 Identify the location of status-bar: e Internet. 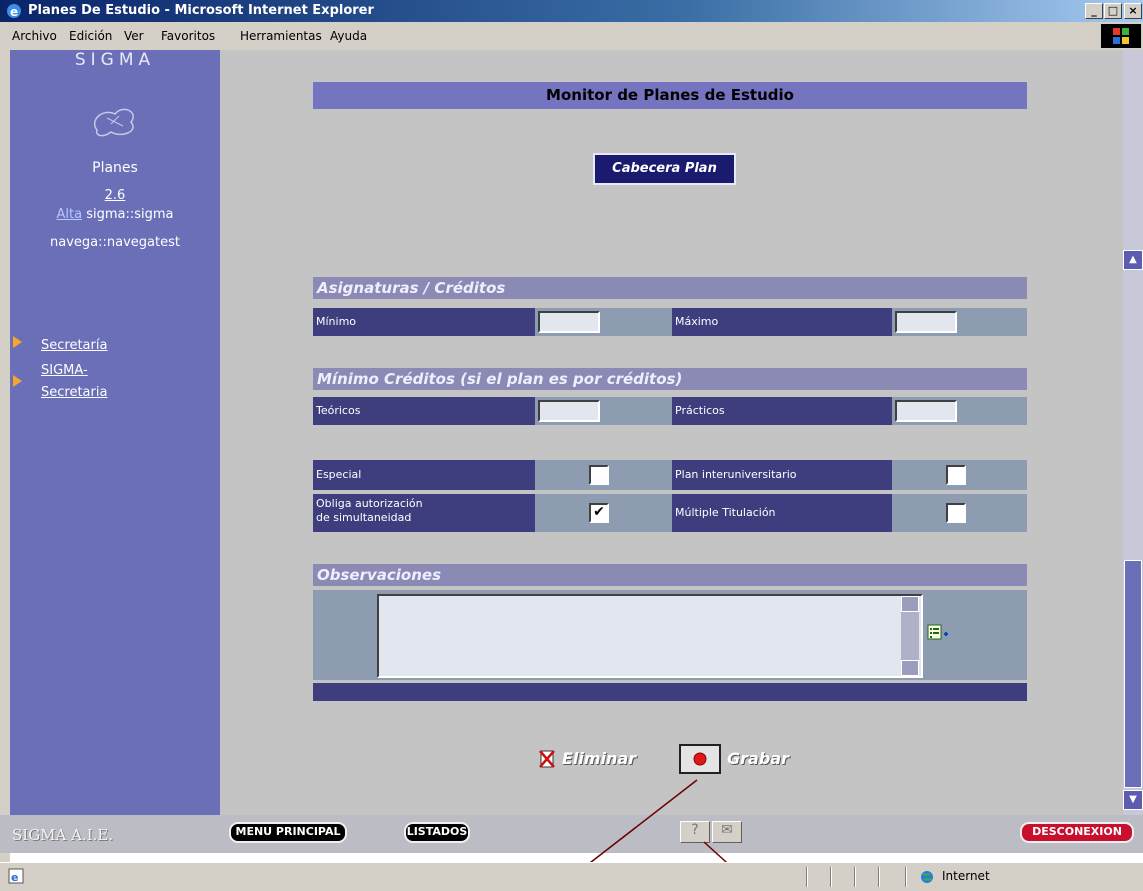
(571, 876).